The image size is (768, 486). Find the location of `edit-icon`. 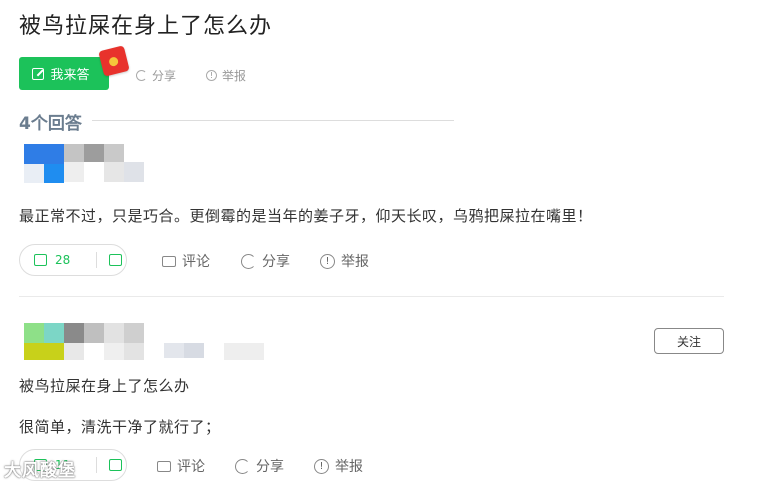

edit-icon is located at coordinates (38, 73).